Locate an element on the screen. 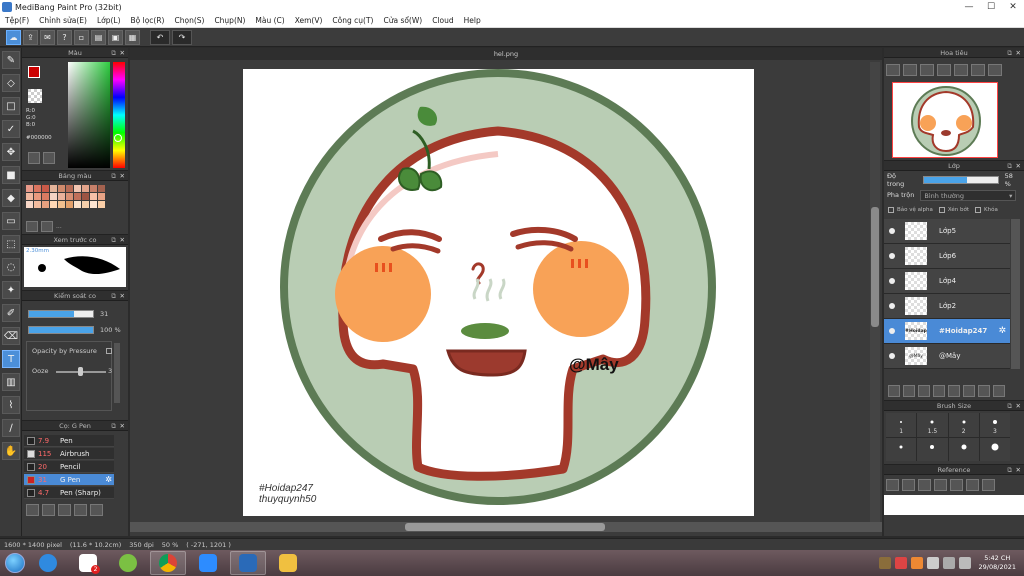  color-wheel-icon is located at coordinates (34, 158).